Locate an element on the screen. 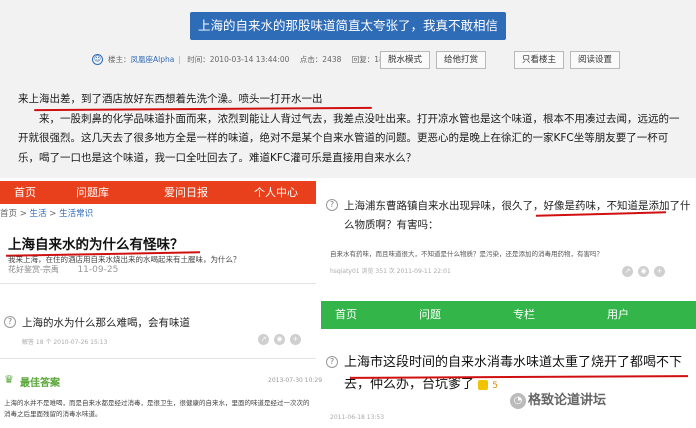 The height and width of the screenshot is (428, 696). question-meta-4: 2011-06-18 13:53 is located at coordinates (357, 417).